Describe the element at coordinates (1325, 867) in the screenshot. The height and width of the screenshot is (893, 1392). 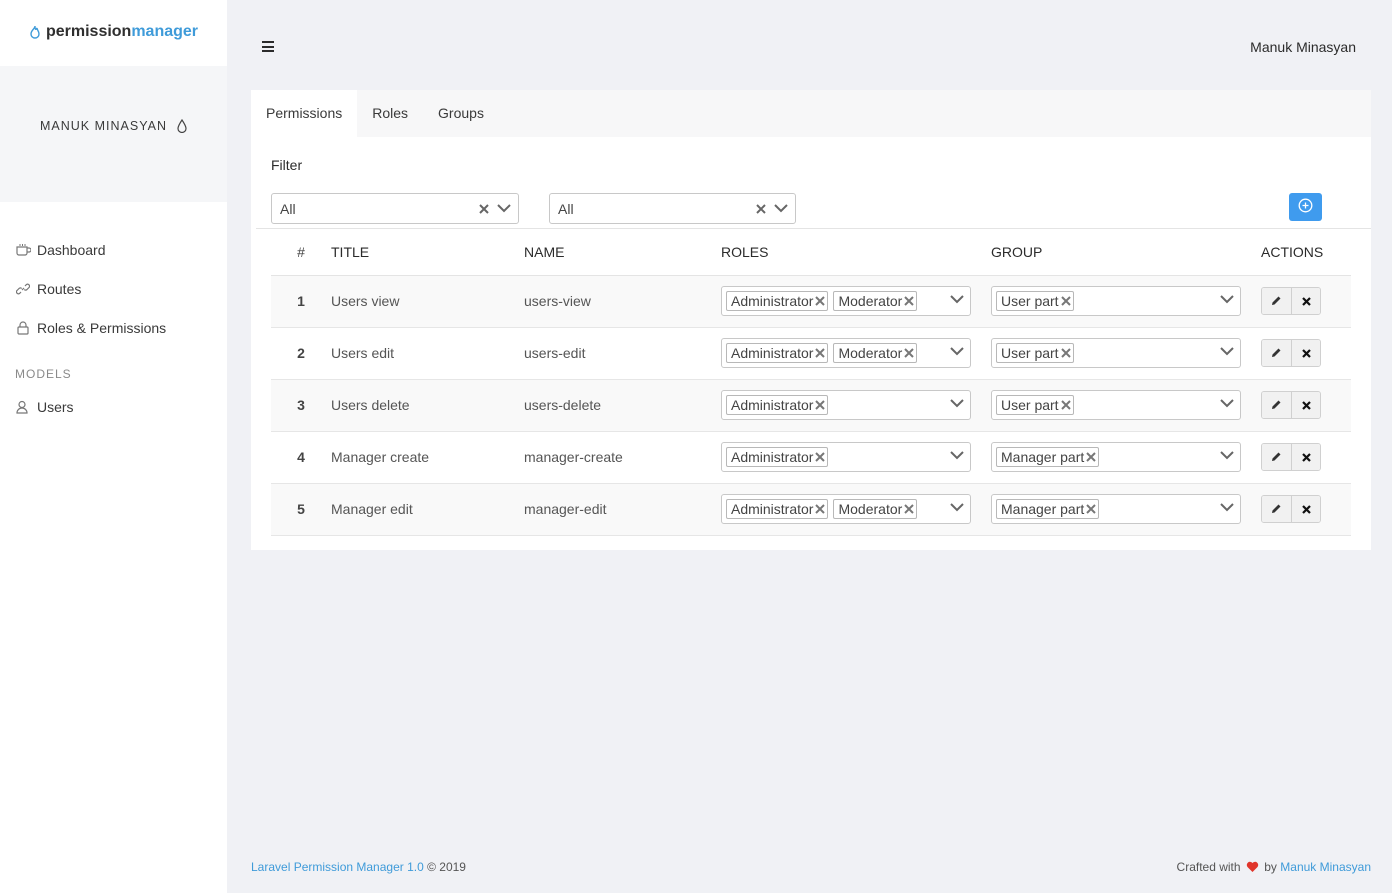
I see `footer-author-link: Manuk Minasyan` at that location.